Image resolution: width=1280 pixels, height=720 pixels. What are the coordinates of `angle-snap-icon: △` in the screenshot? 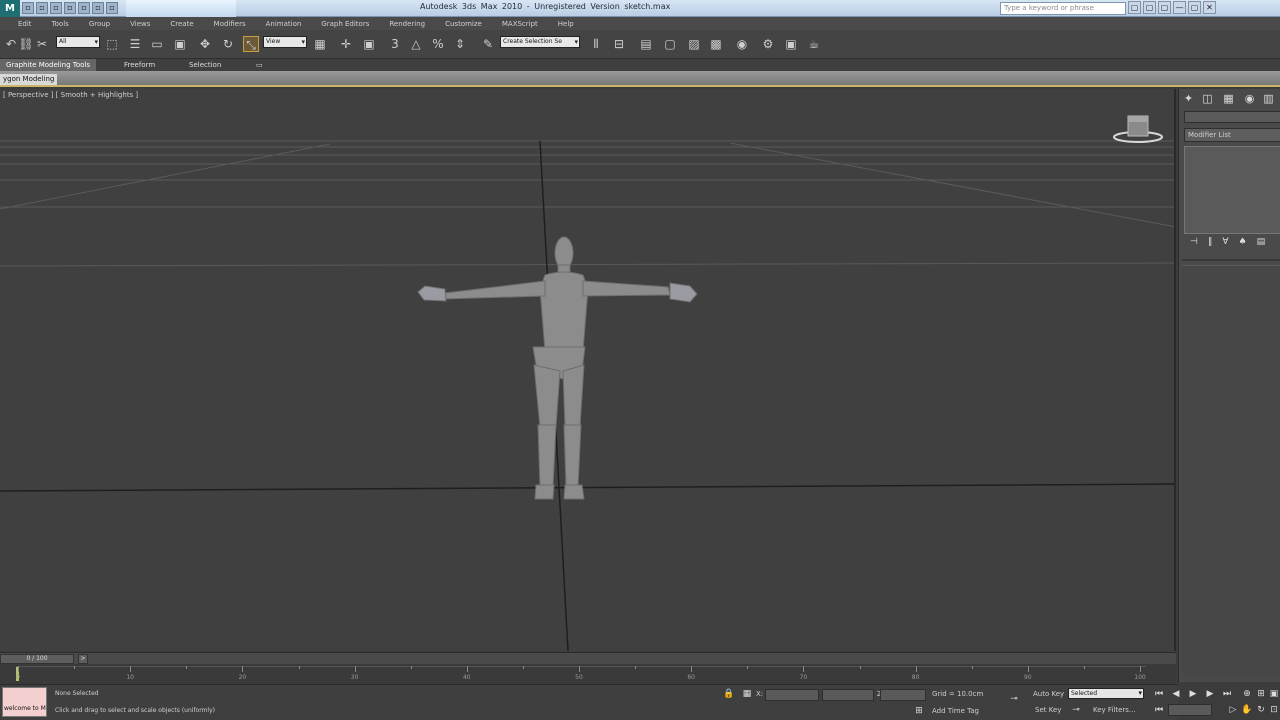 It's located at (416, 44).